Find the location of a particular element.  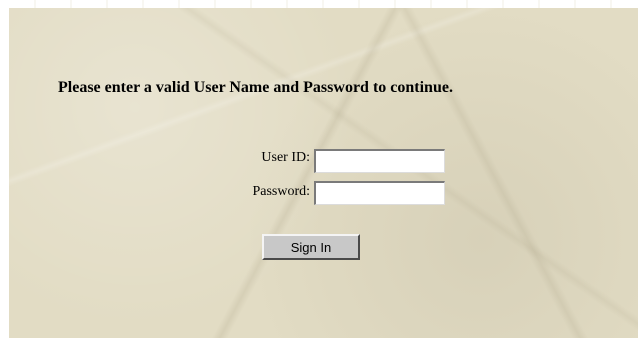

password-label: Password: is located at coordinates (281, 191).